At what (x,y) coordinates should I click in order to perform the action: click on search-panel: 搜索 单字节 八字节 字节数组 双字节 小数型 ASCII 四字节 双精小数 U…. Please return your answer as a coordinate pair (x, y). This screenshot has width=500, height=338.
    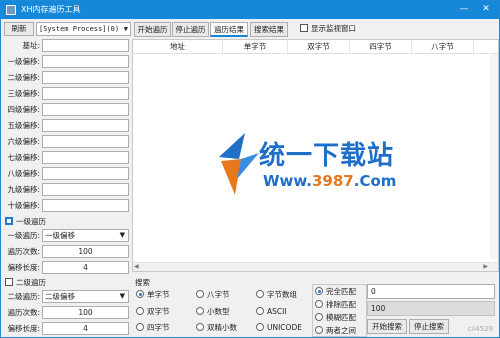
    Looking at the image, I should click on (221, 305).